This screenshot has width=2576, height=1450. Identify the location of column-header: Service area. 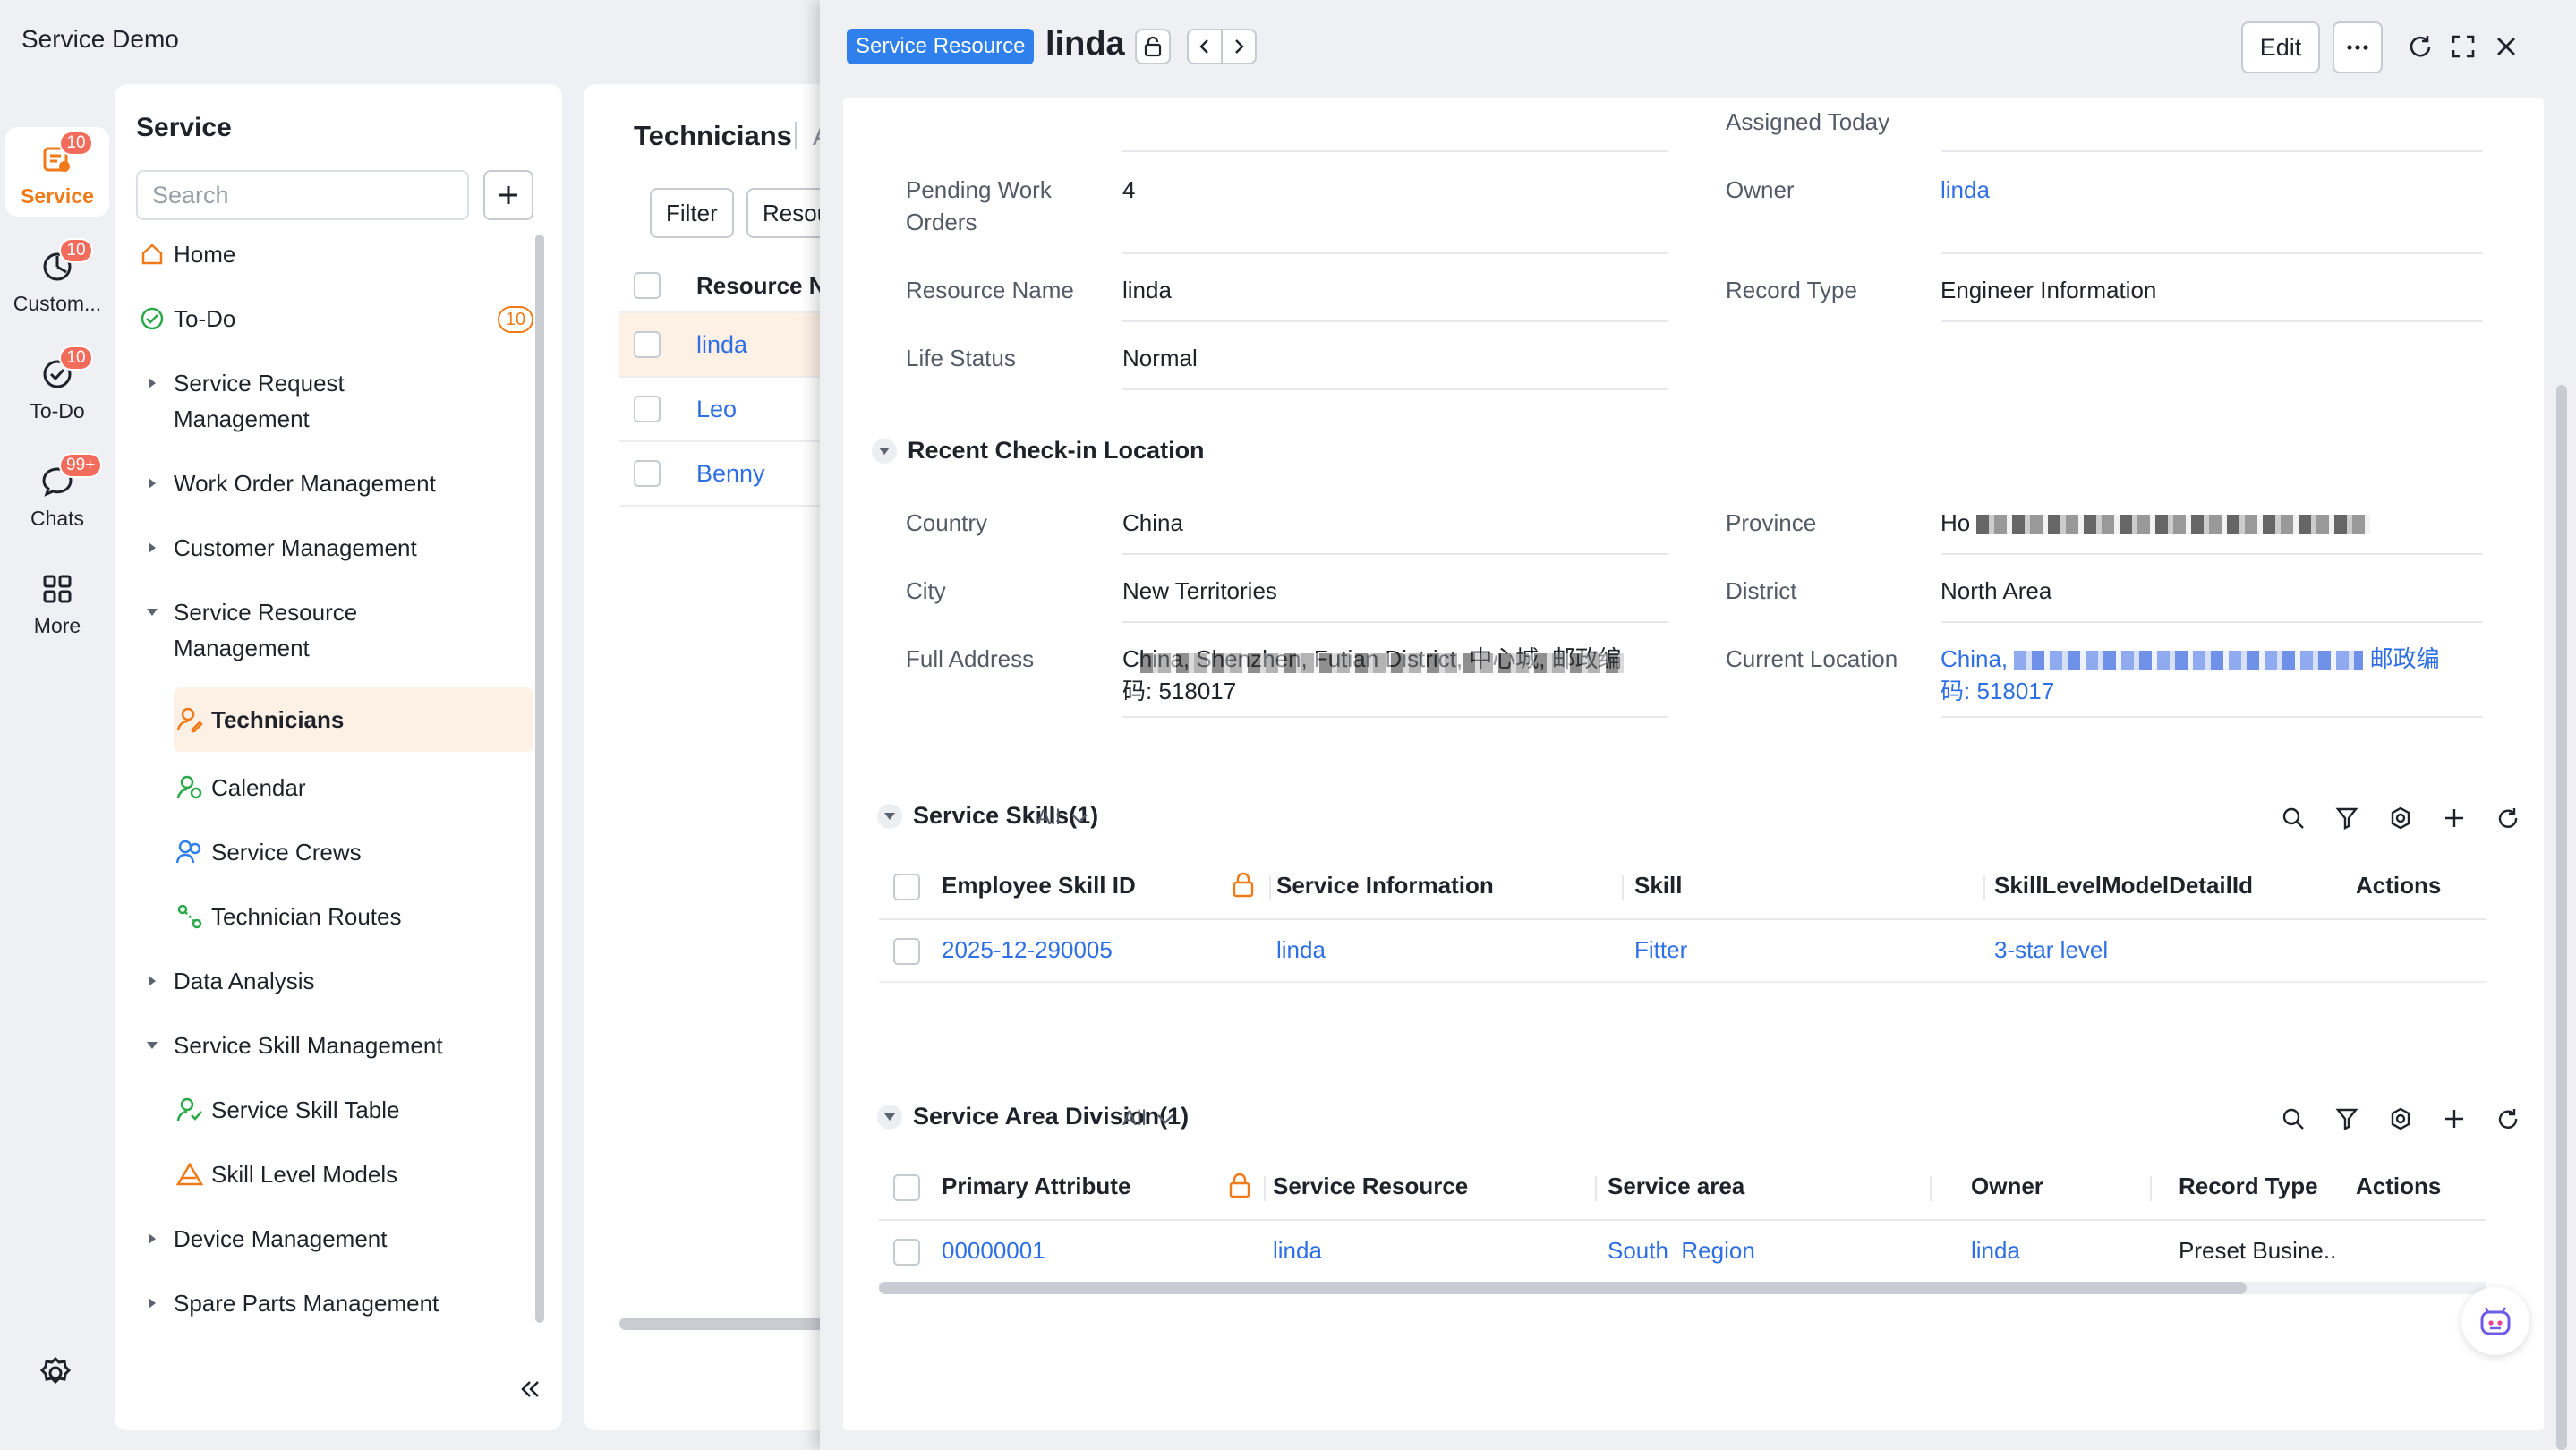
(1676, 1186).